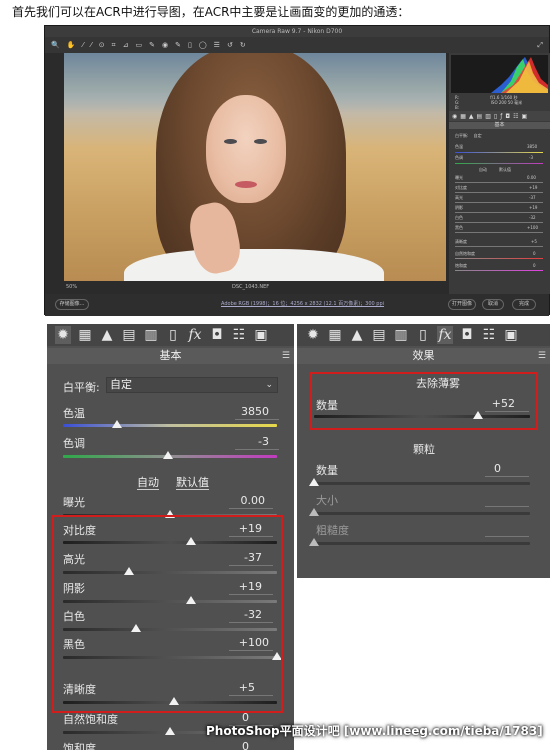 The height and width of the screenshot is (750, 555). I want to click on grain-amount-thumb, so click(314, 482).